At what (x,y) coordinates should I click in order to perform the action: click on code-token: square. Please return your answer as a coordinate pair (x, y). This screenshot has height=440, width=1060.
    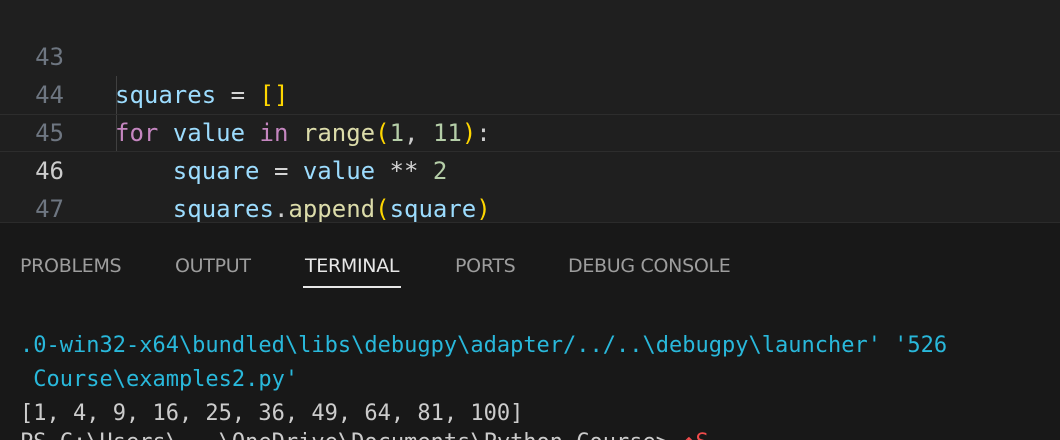
    Looking at the image, I should click on (433, 208).